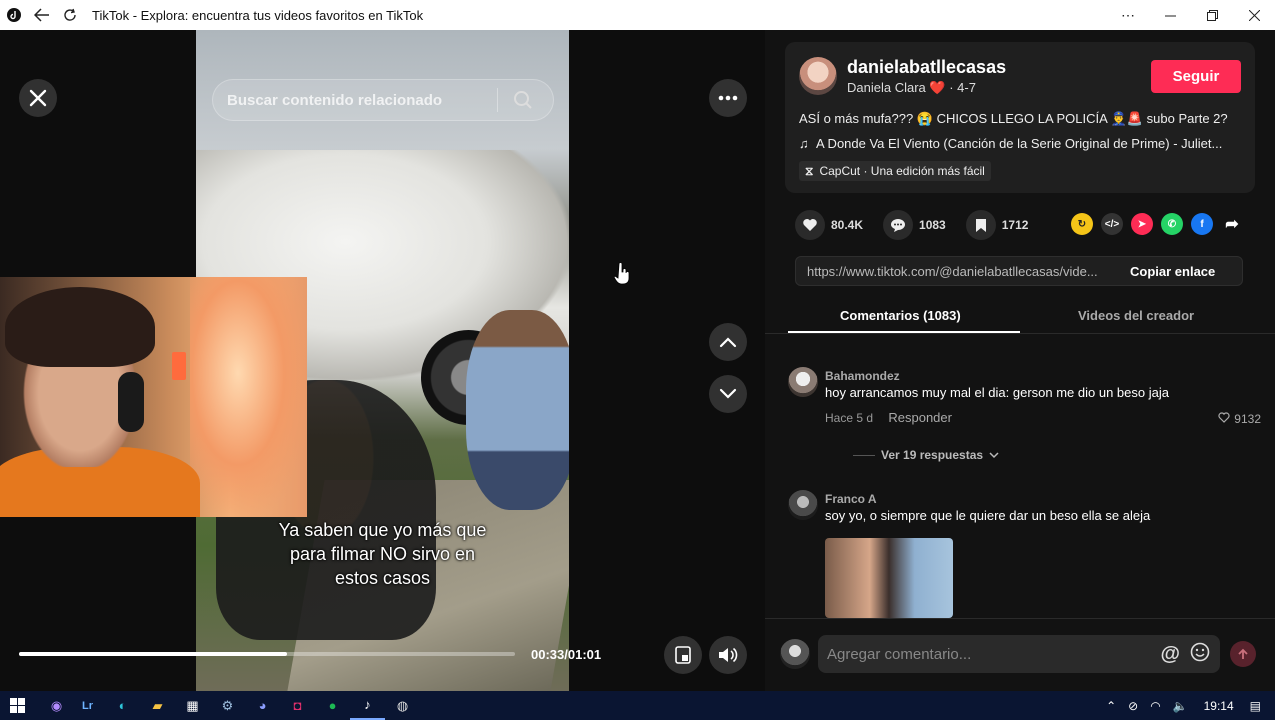  Describe the element at coordinates (932, 455) in the screenshot. I see `view-replies-label: Ver 19 respuestas` at that location.